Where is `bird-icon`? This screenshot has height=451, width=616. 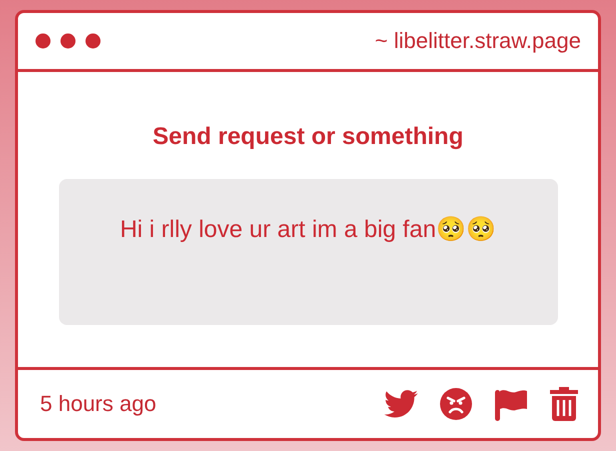
bird-icon is located at coordinates (401, 404).